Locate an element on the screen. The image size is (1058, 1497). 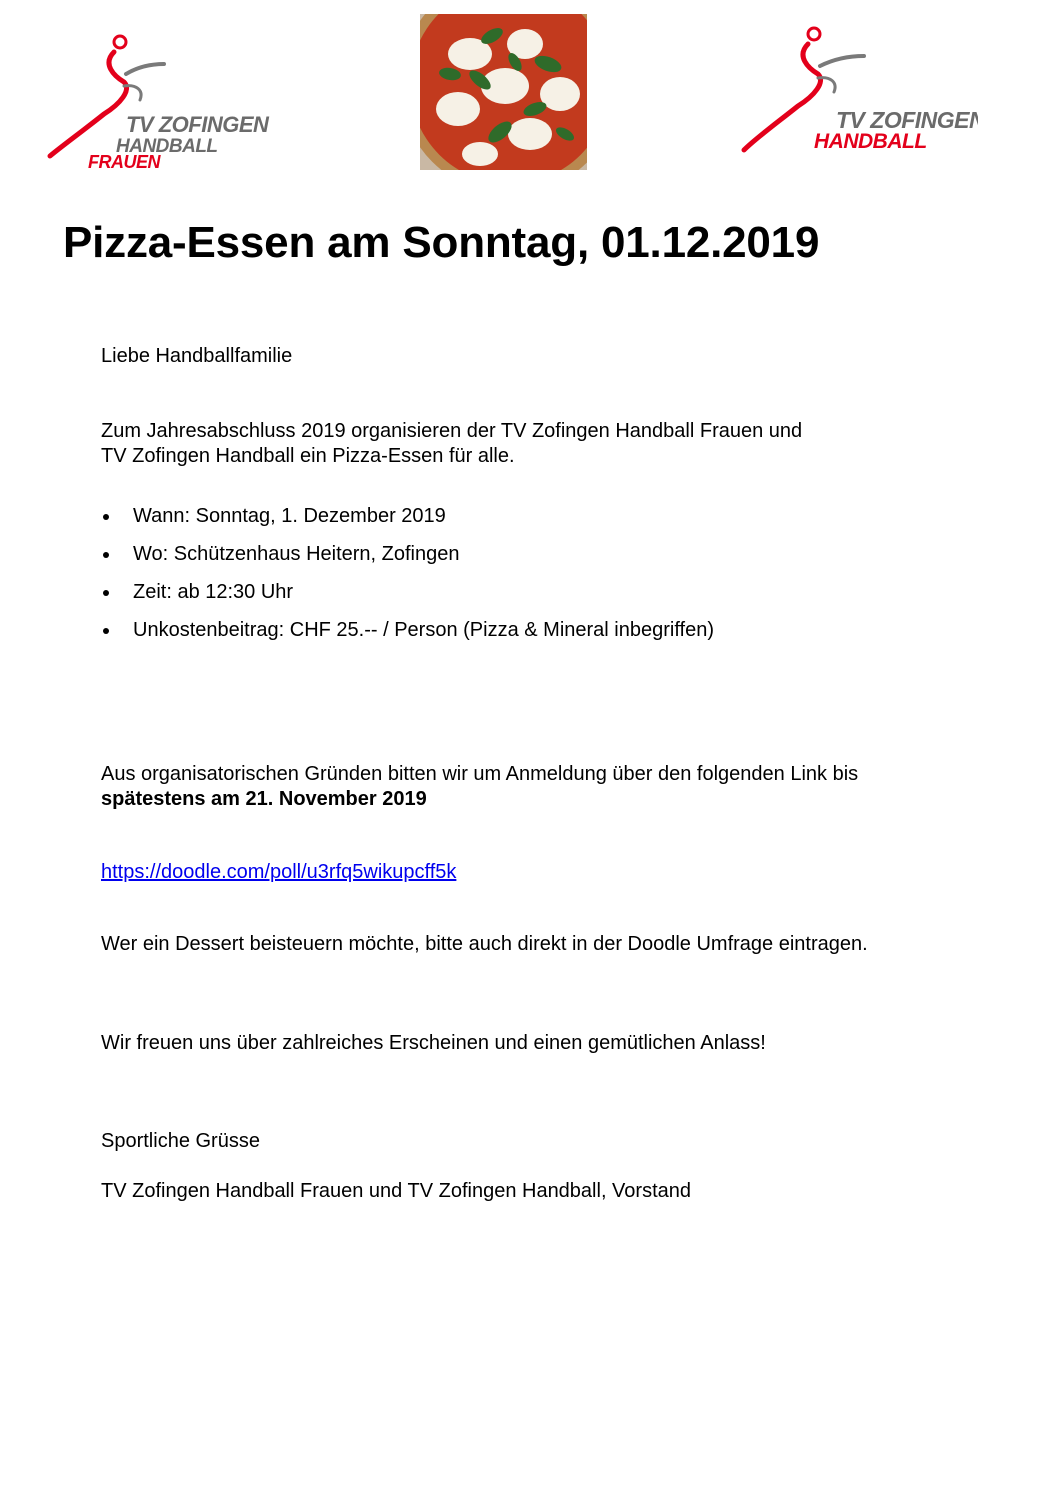
detail-time: Zeit: ab 12:30 Uhr is located at coordinates (213, 592).